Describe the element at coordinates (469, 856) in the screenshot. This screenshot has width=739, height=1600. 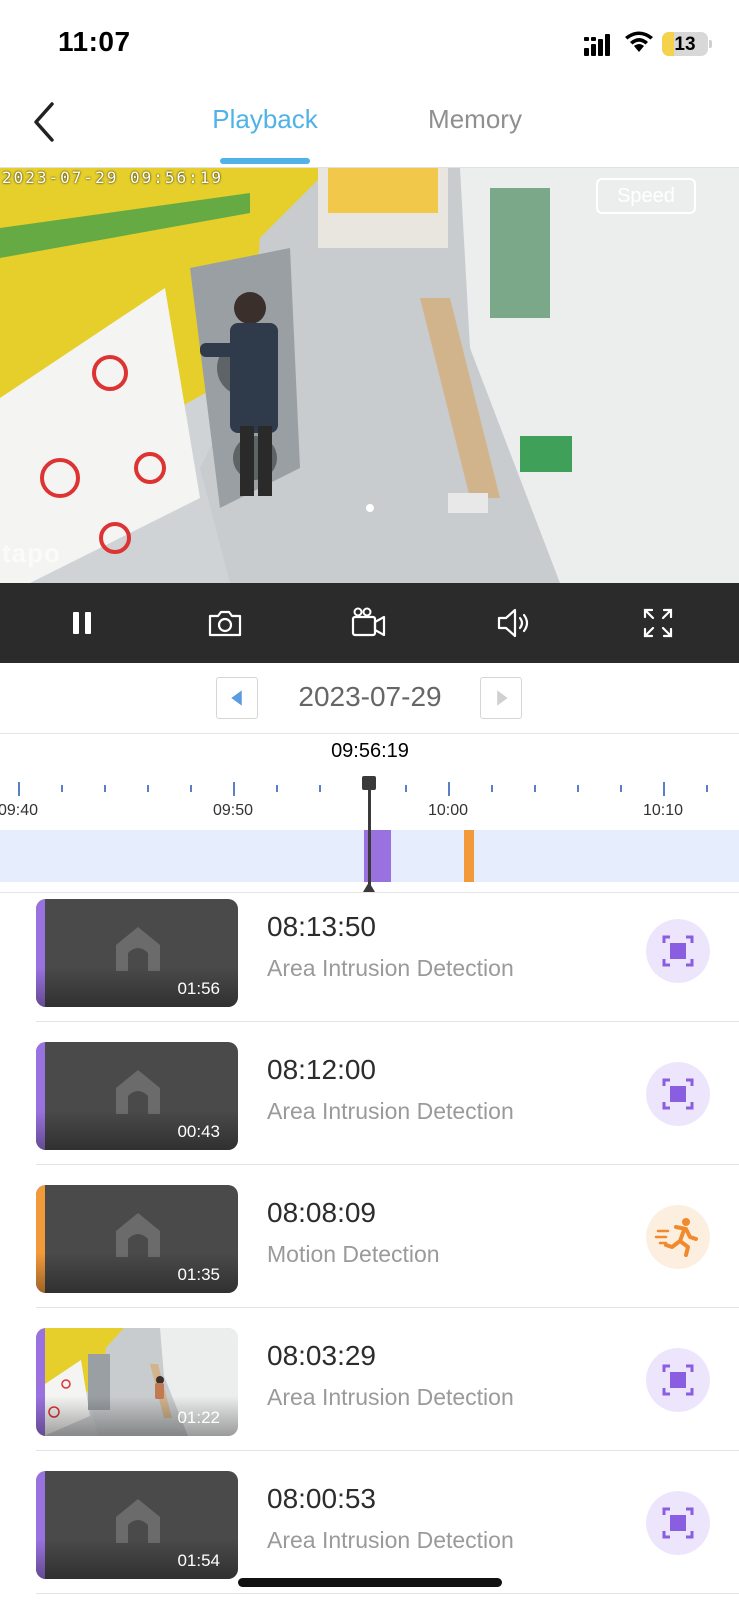
I see `motion-segment` at that location.